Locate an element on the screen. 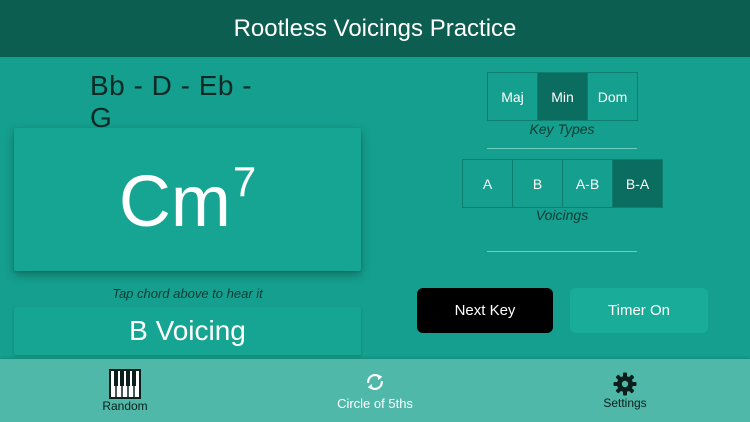  voicing-display: B Voicing is located at coordinates (187, 331).